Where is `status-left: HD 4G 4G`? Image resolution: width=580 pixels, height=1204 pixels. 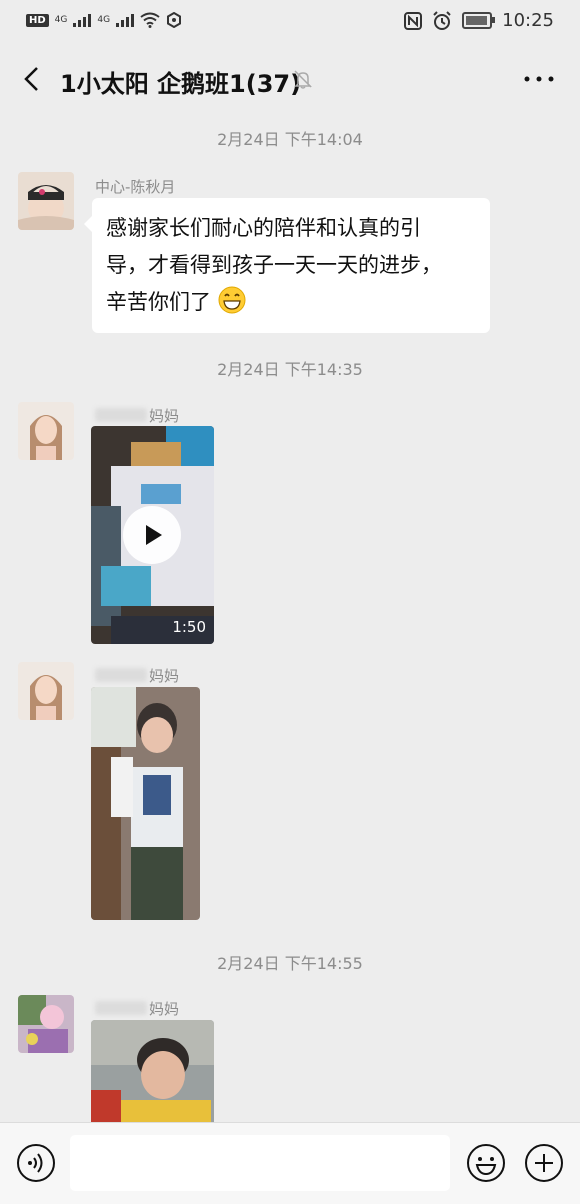 status-left: HD 4G 4G is located at coordinates (104, 20).